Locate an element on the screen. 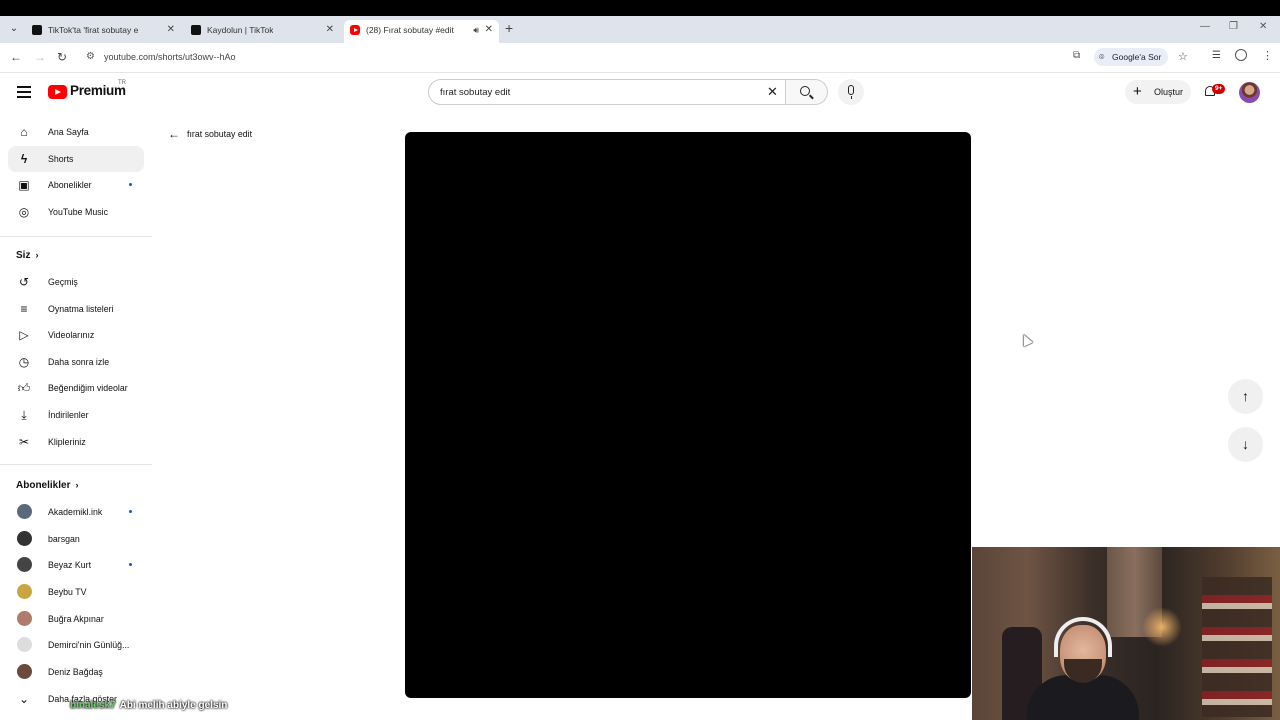 This screenshot has height=720, width=1280. sidebar-item-your-videos: ▷ Videolarınız is located at coordinates (76, 335).